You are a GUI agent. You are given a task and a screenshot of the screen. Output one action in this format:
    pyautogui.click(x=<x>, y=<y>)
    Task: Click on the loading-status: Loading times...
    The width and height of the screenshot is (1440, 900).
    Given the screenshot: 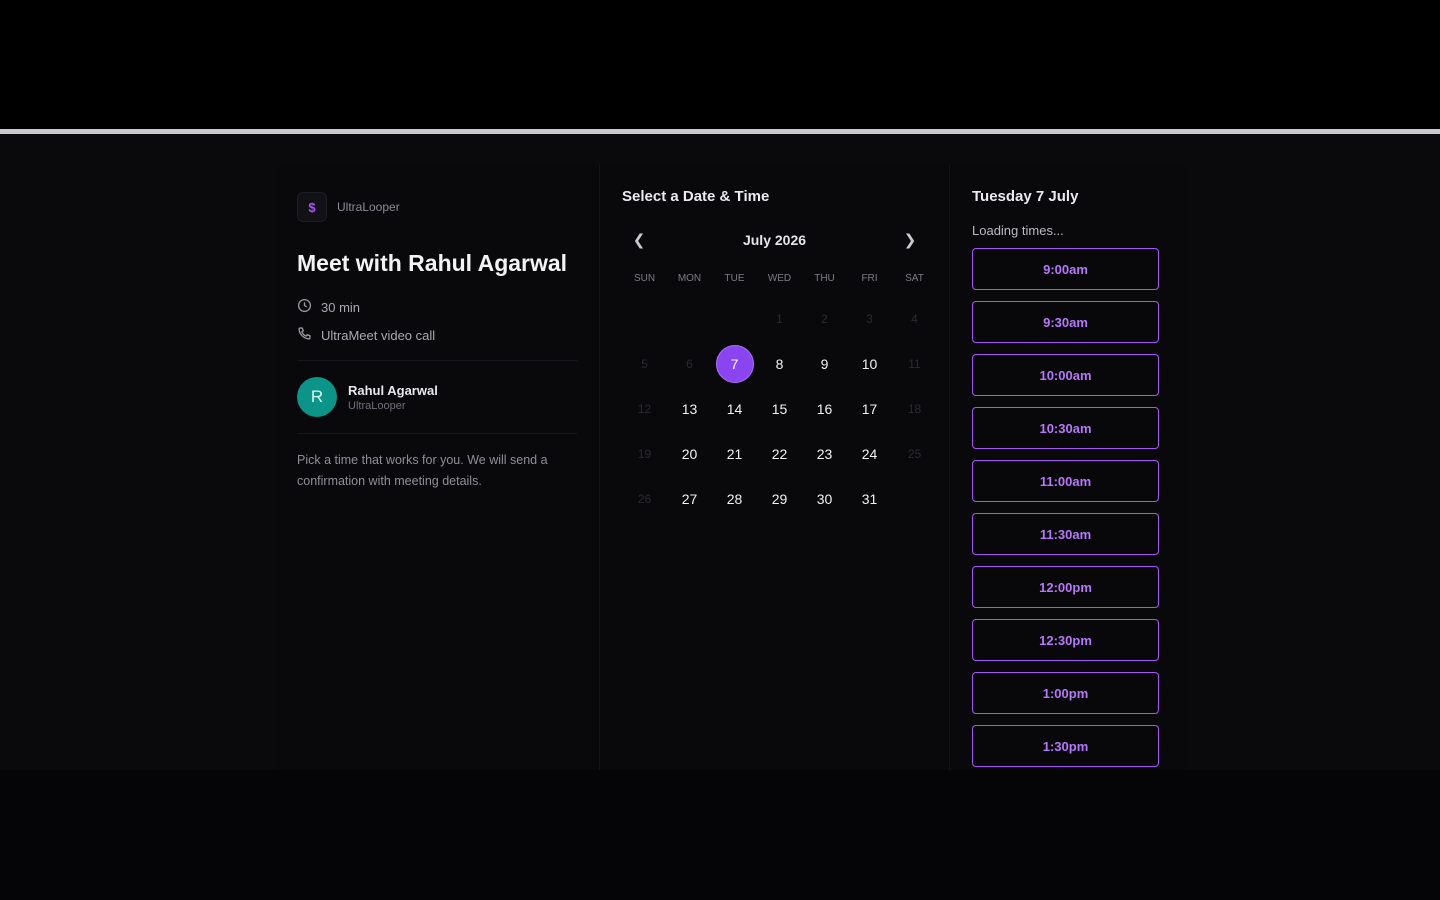 What is the action you would take?
    pyautogui.click(x=1018, y=230)
    